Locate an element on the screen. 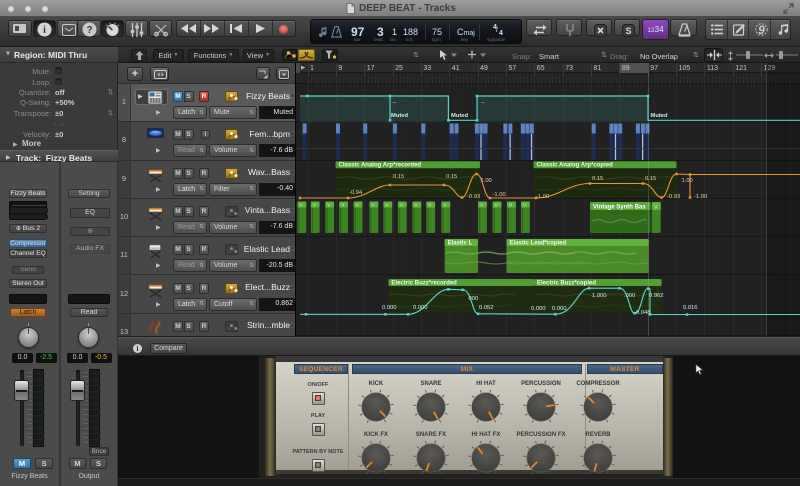 The width and height of the screenshot is (800, 486). svg-text: 9 is located at coordinates (761, 29).